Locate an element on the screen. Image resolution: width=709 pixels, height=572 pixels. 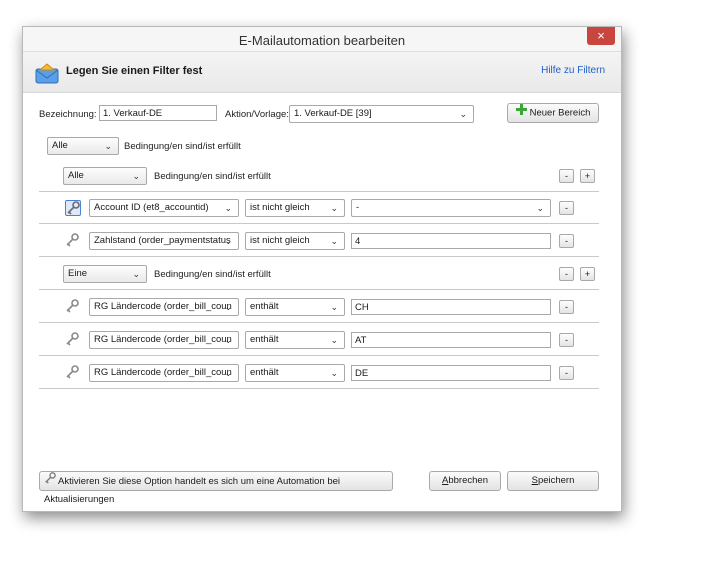
top-condition-select: Alle ⌄ is located at coordinates (83, 146).